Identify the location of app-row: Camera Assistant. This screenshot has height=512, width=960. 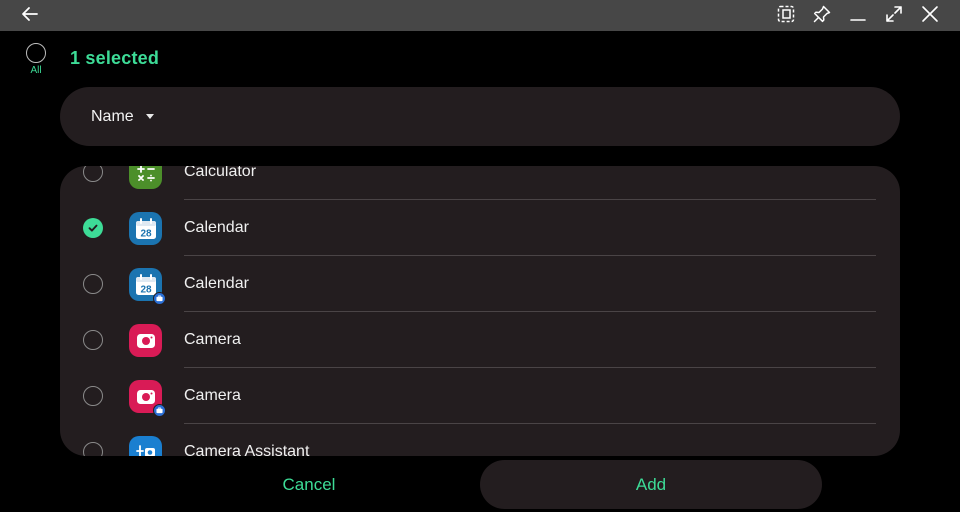
(480, 440).